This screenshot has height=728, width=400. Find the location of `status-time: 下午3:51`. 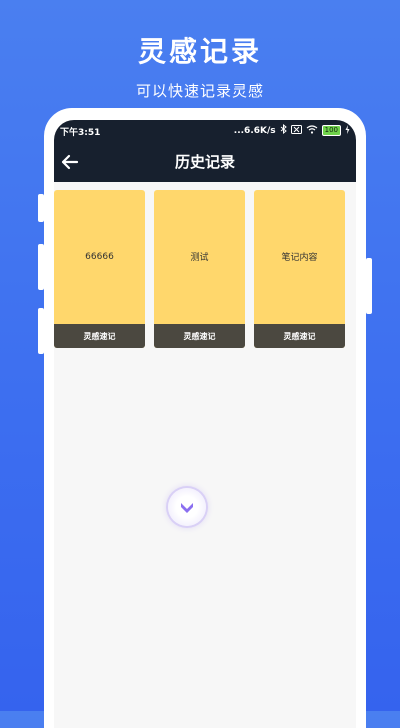

status-time: 下午3:51 is located at coordinates (80, 133).